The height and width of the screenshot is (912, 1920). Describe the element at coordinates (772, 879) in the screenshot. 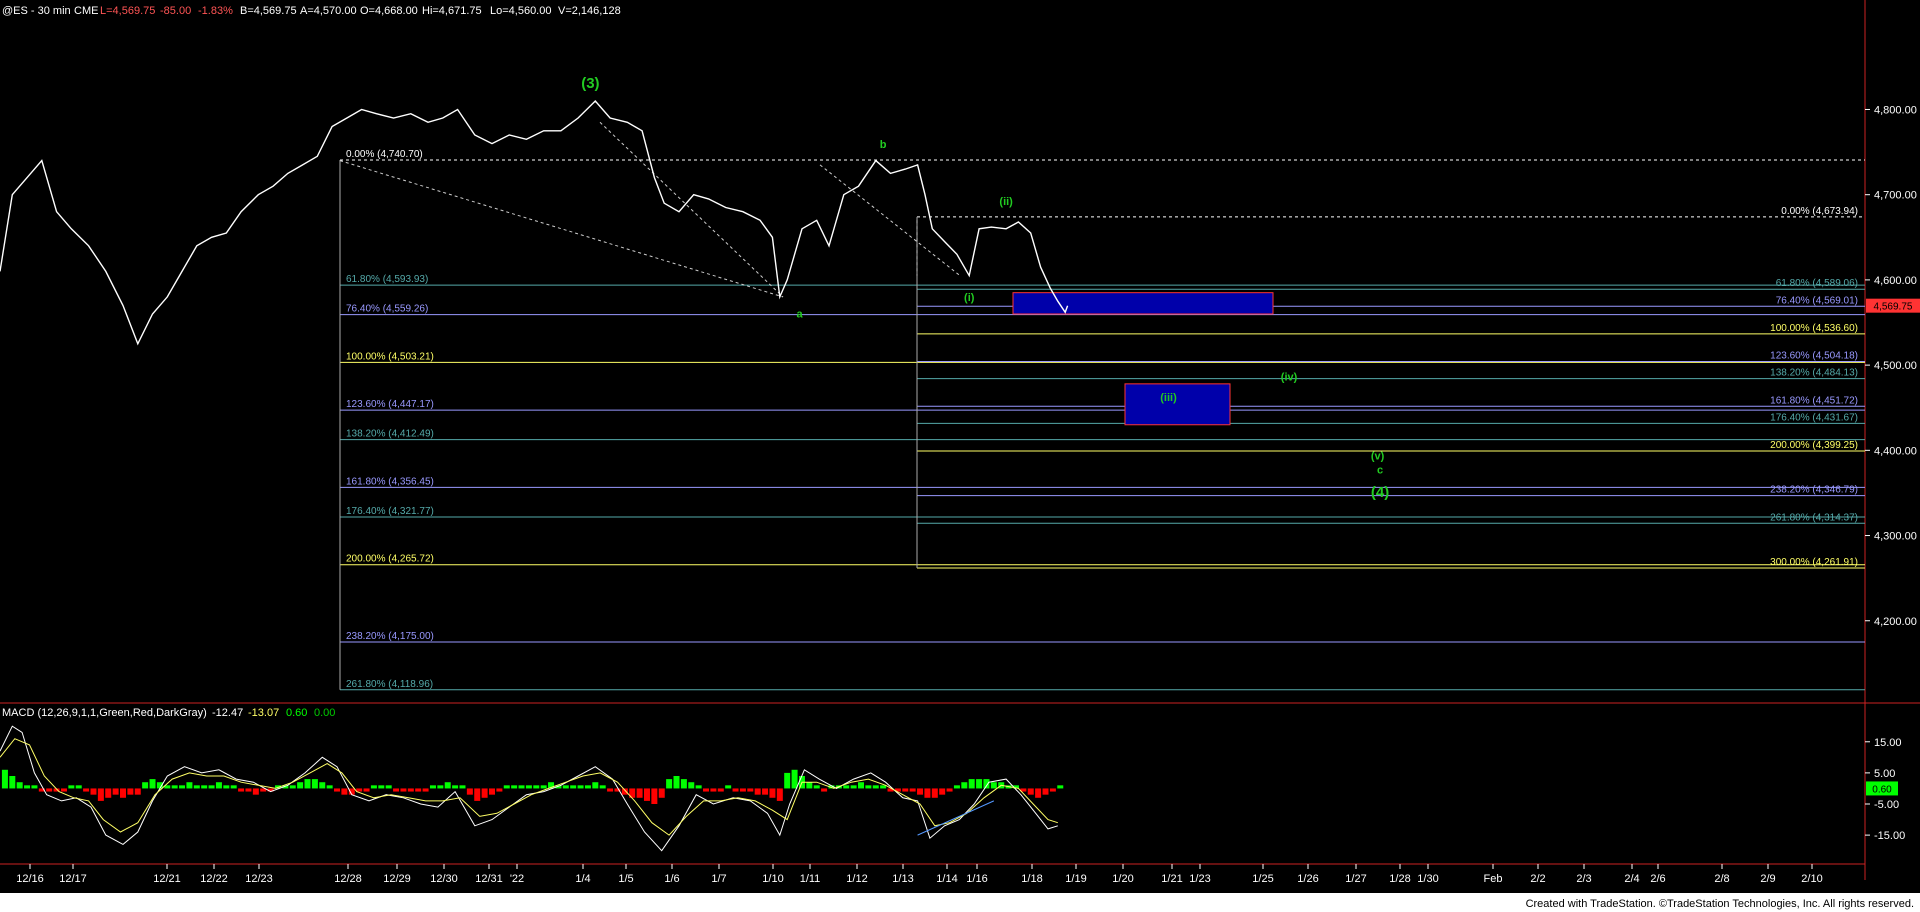

I see `time-axis-label: 1/10` at that location.